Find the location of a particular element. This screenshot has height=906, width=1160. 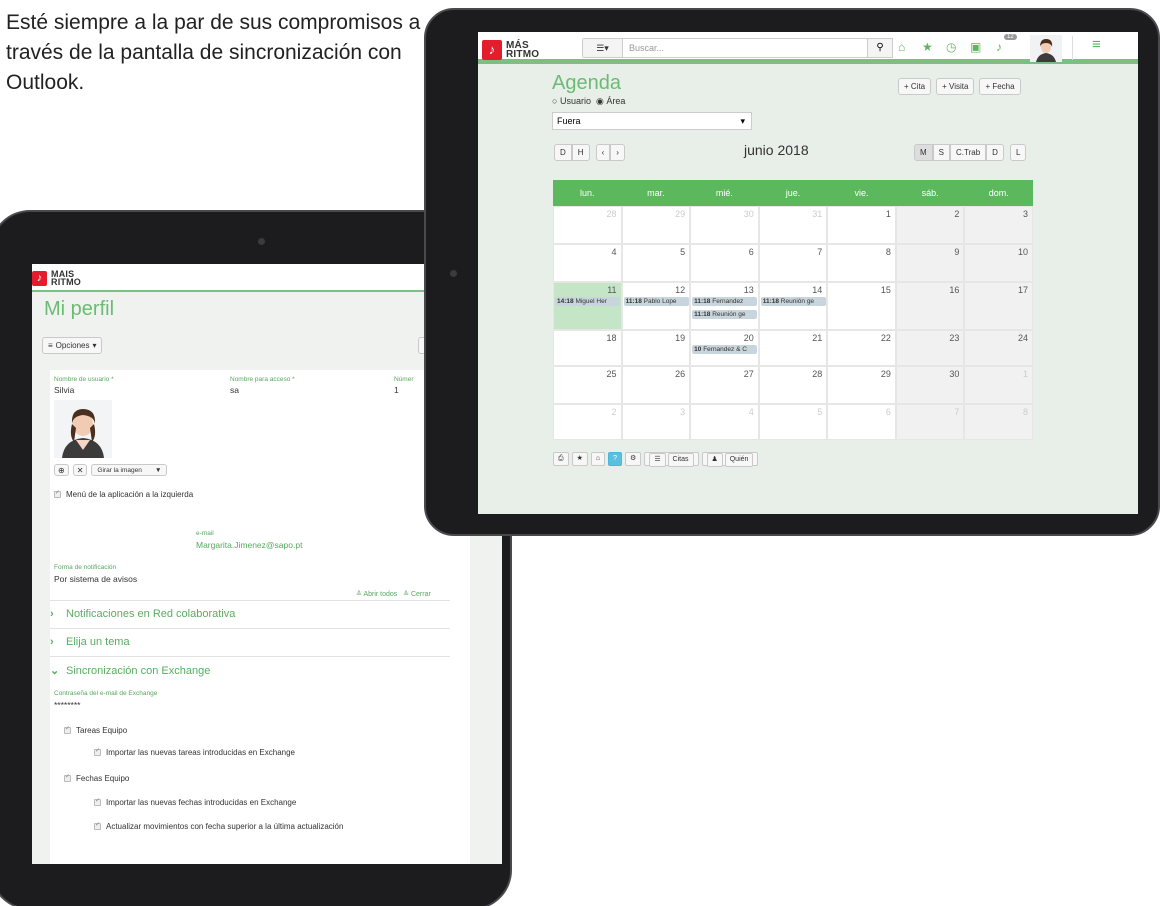

open-all-link: Abrir todos is located at coordinates (380, 594).